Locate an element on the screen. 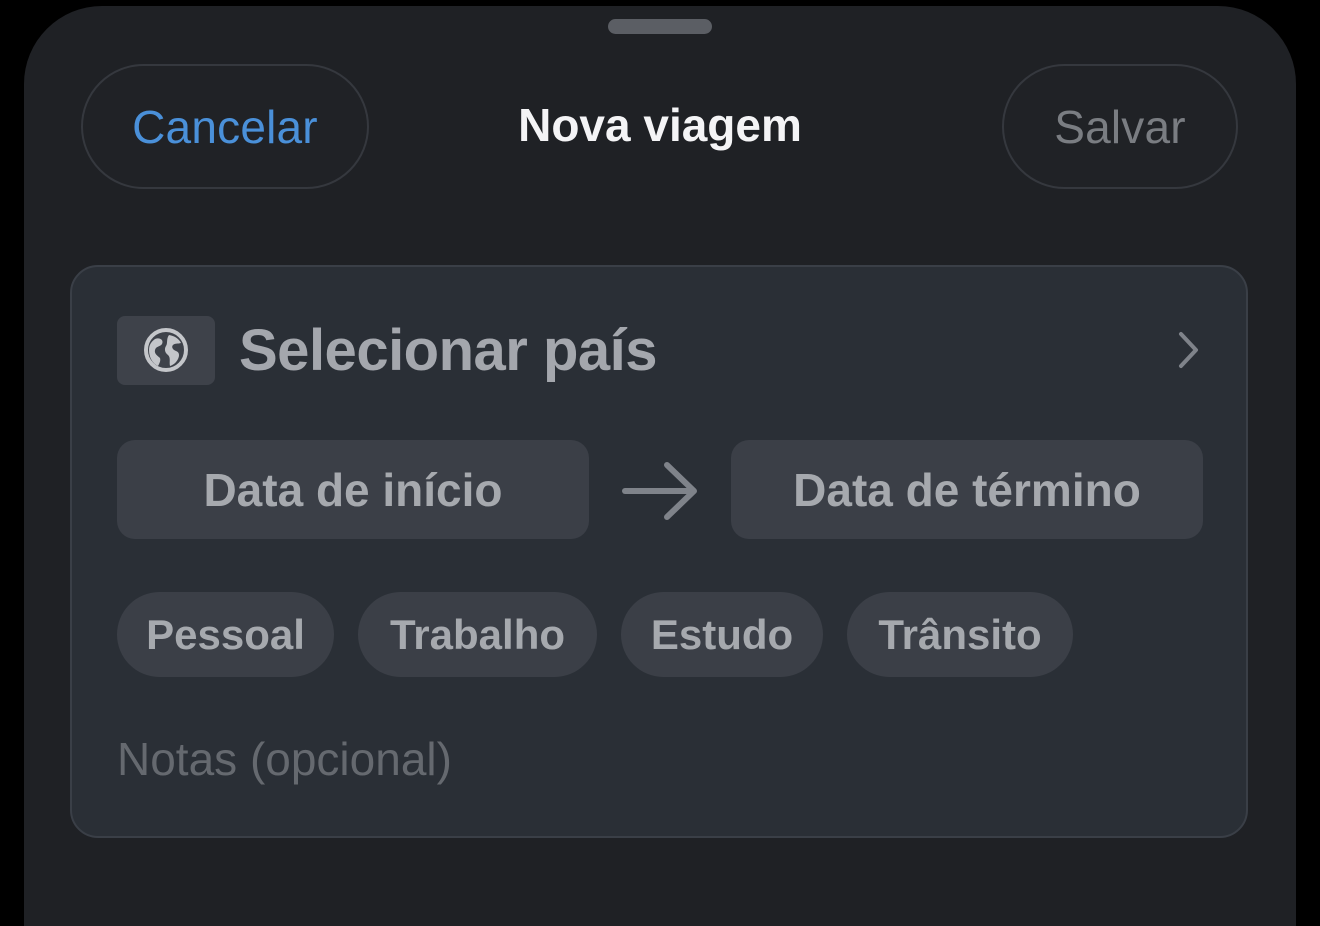  tag-label: Estudo is located at coordinates (722, 634).